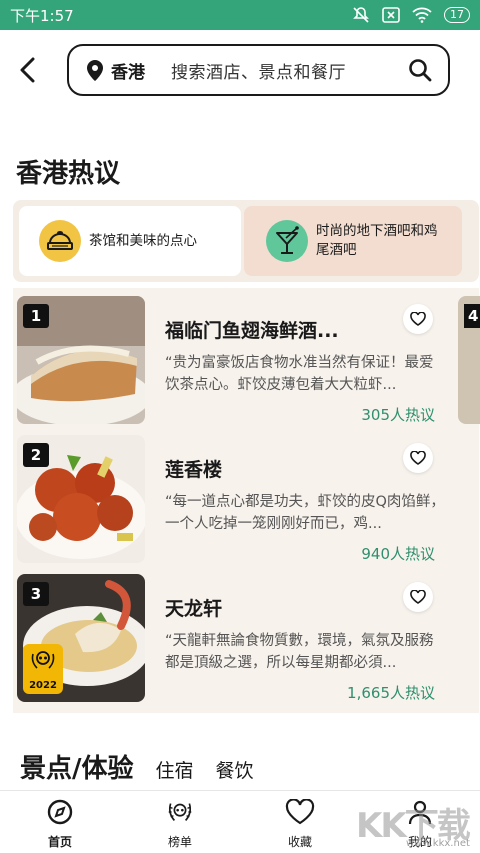 The height and width of the screenshot is (853, 480). What do you see at coordinates (179, 842) in the screenshot?
I see `nav-label: 榜单` at bounding box center [179, 842].